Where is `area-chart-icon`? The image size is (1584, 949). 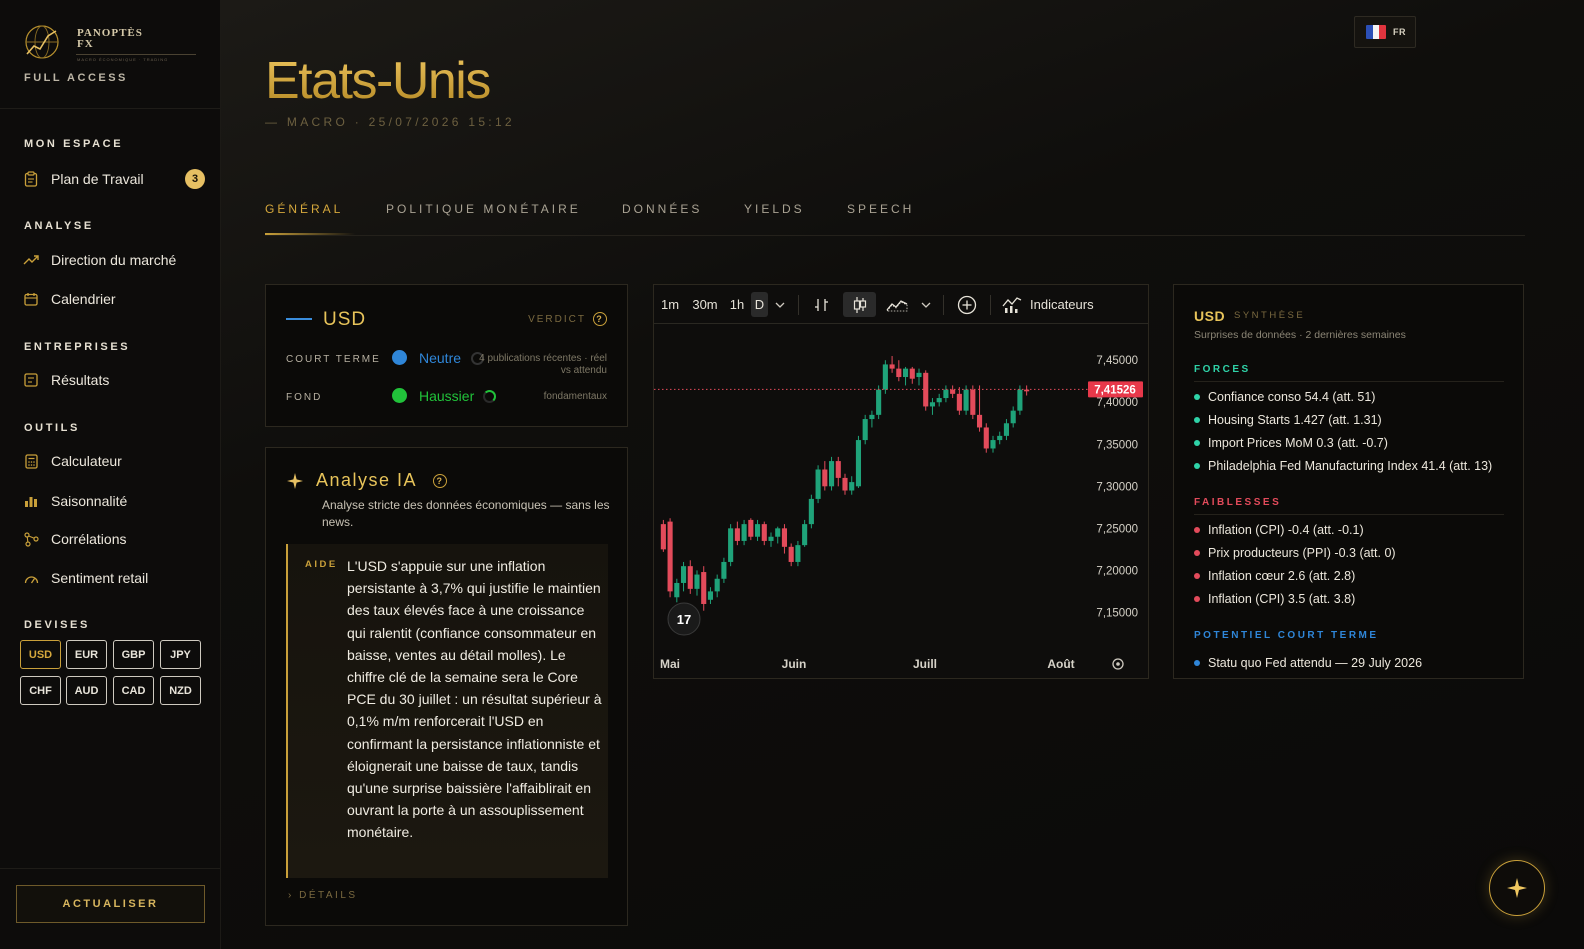 area-chart-icon is located at coordinates (897, 304).